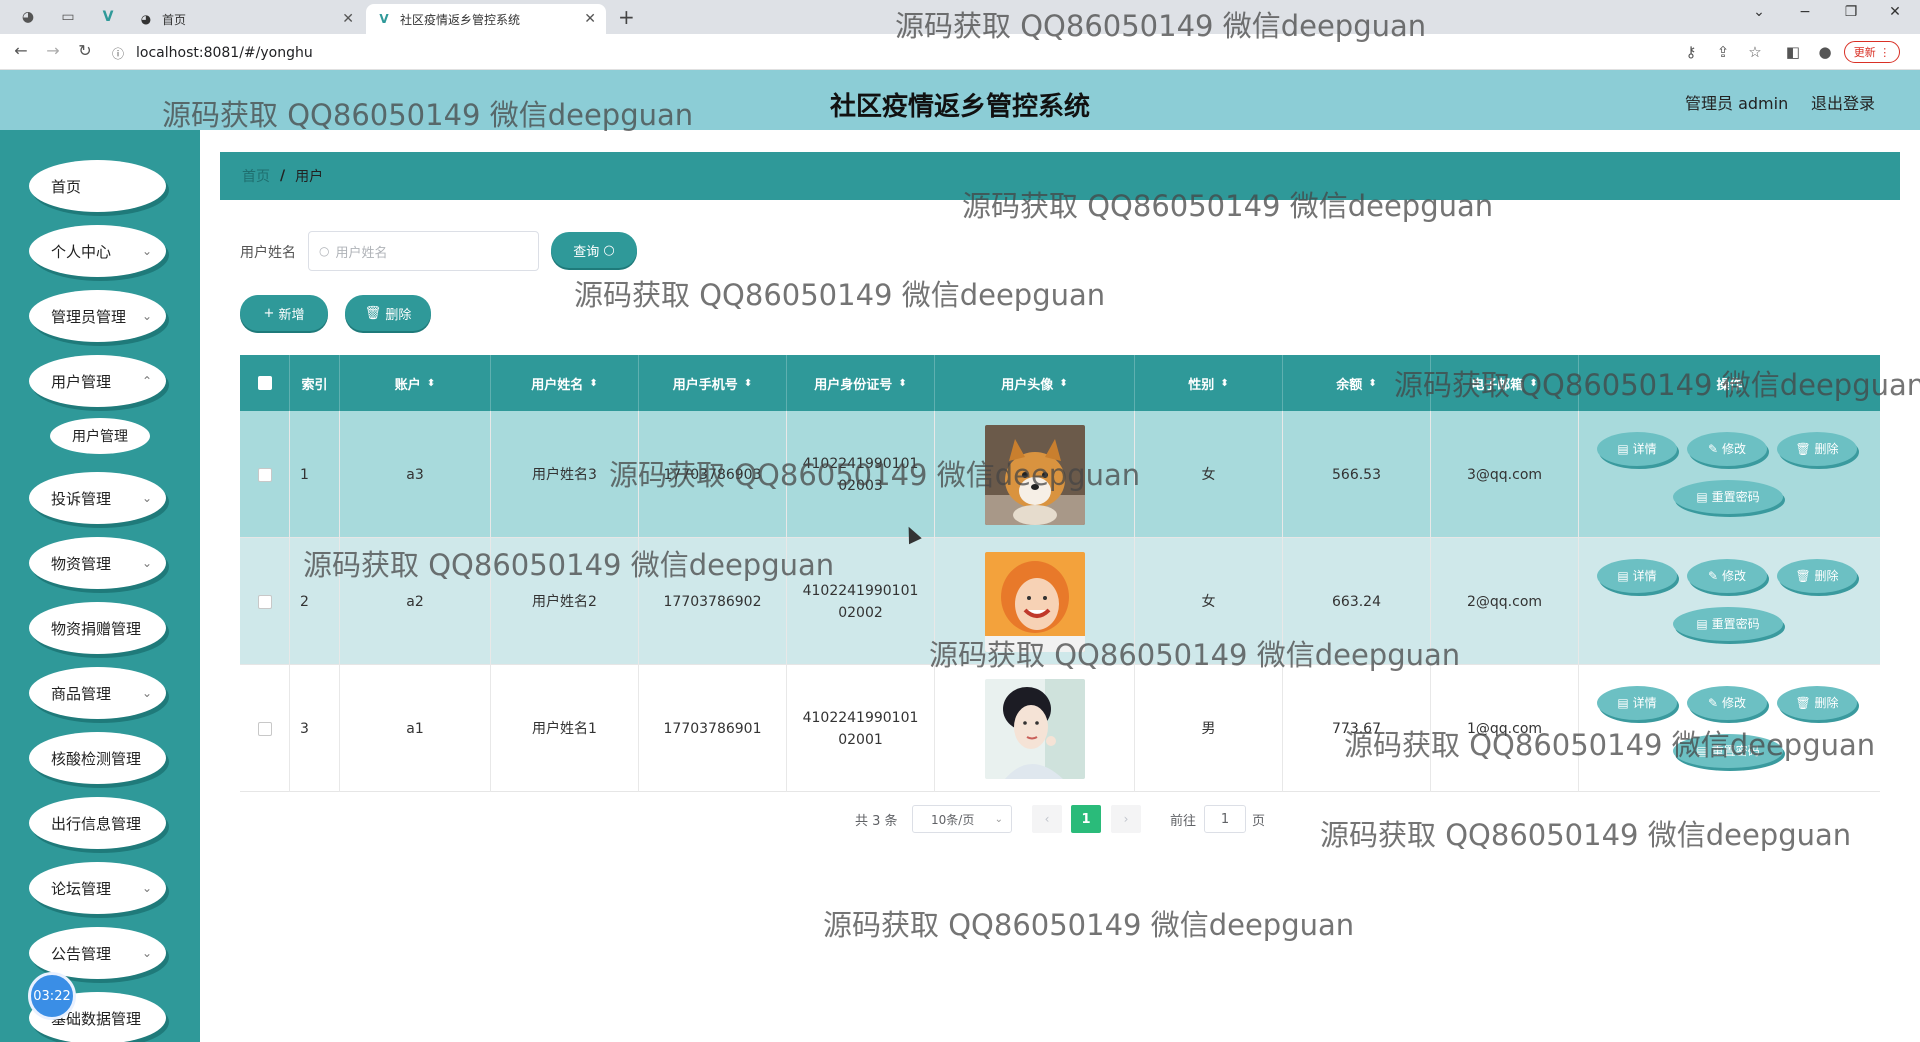 Image resolution: width=1920 pixels, height=1042 pixels. What do you see at coordinates (66, 186) in the screenshot?
I see `sidebar-item-label: 首页` at bounding box center [66, 186].